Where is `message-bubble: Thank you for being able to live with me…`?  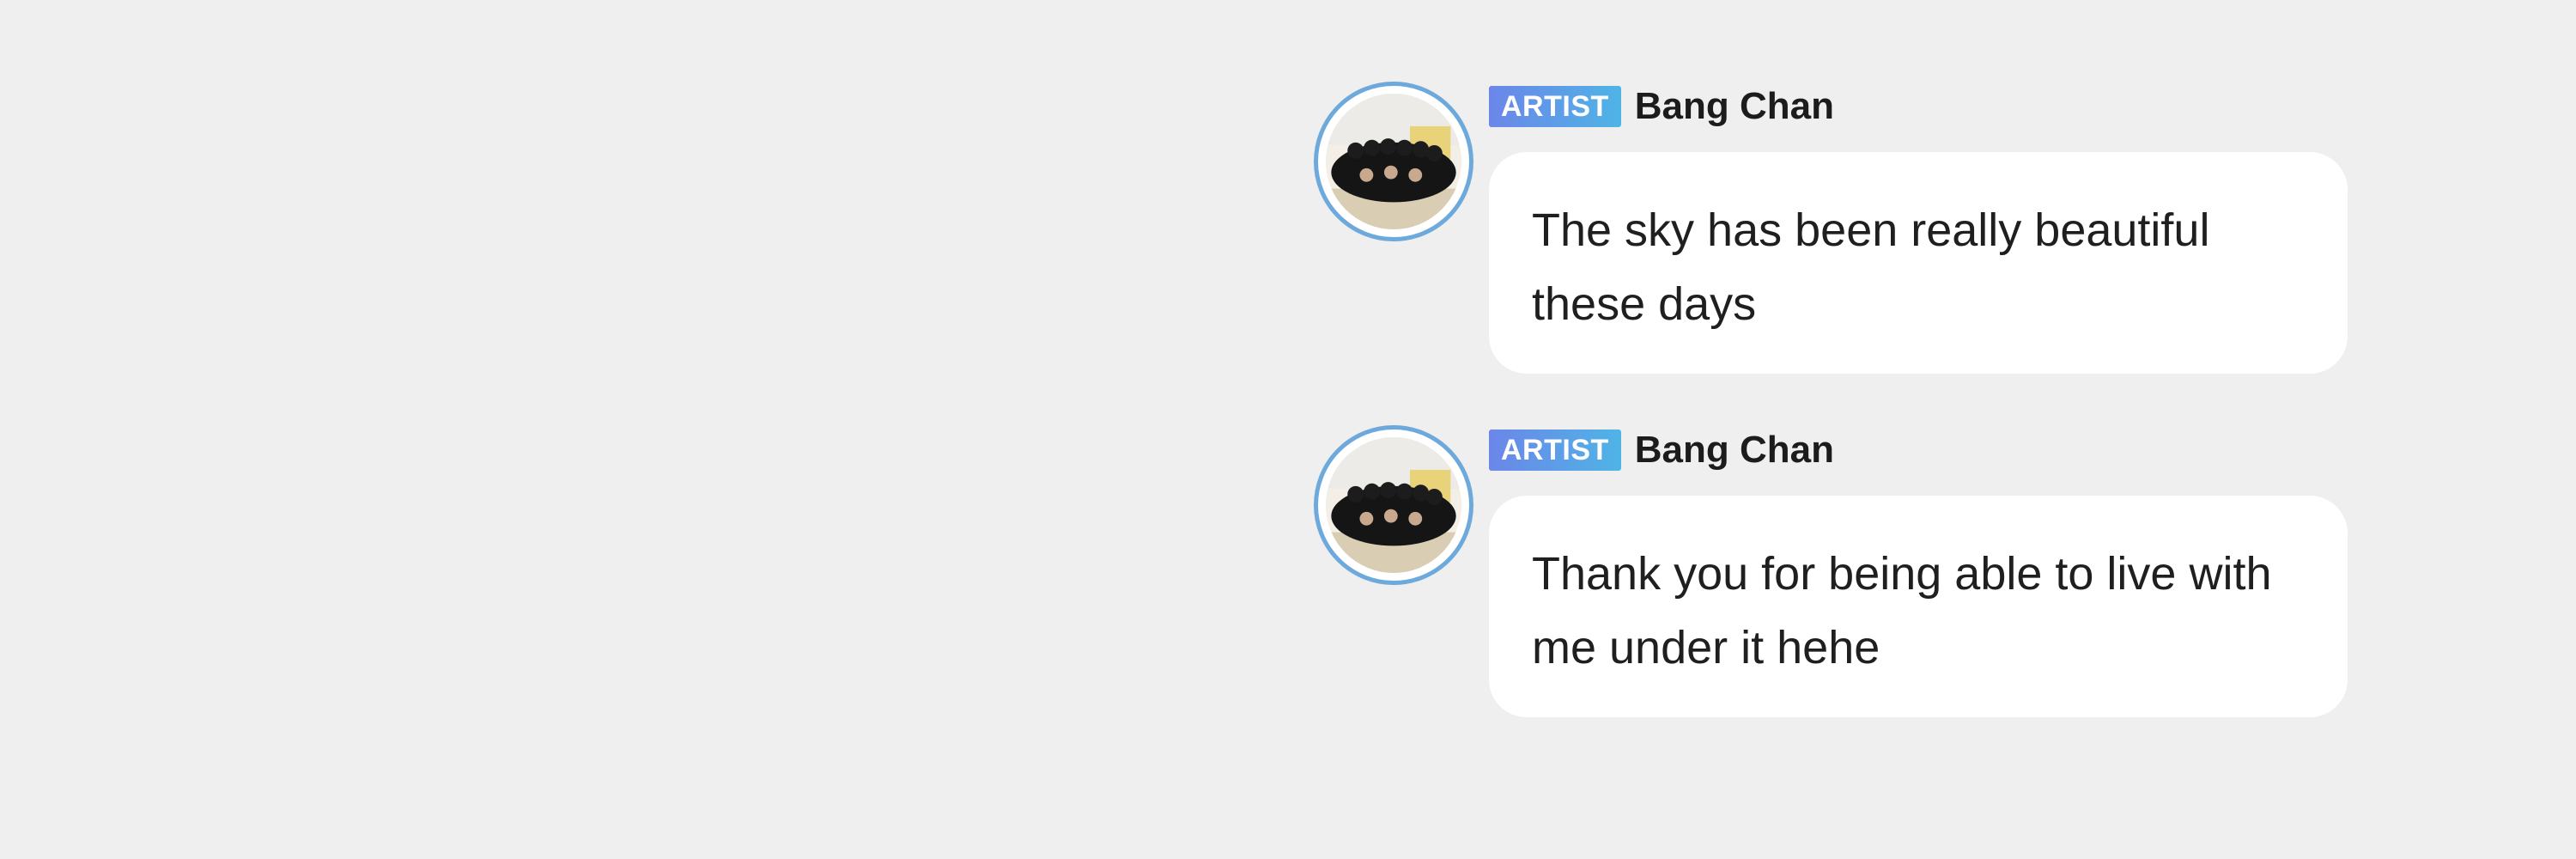 message-bubble: Thank you for being able to live with me… is located at coordinates (1918, 606).